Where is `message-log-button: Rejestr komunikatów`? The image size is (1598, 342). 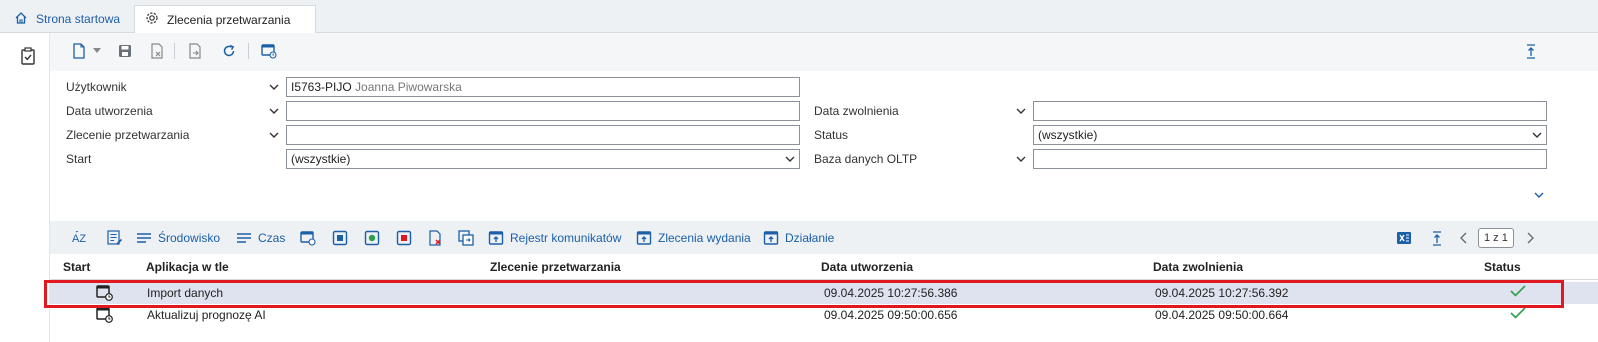
message-log-button: Rejestr komunikatów is located at coordinates (554, 238).